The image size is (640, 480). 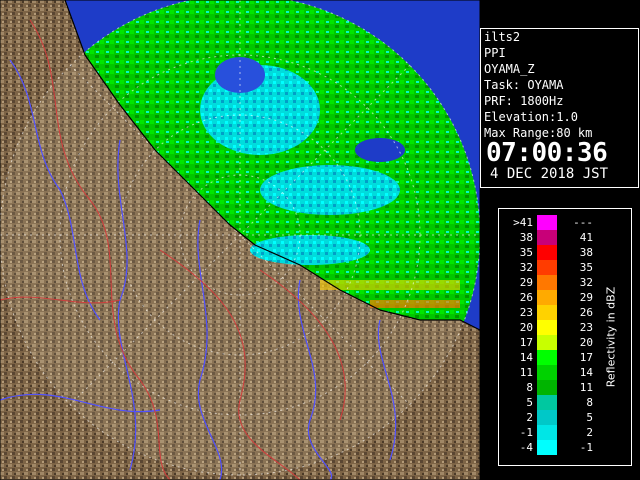 What do you see at coordinates (524, 85) in the screenshot?
I see `task-label: Task: OYAMA` at bounding box center [524, 85].